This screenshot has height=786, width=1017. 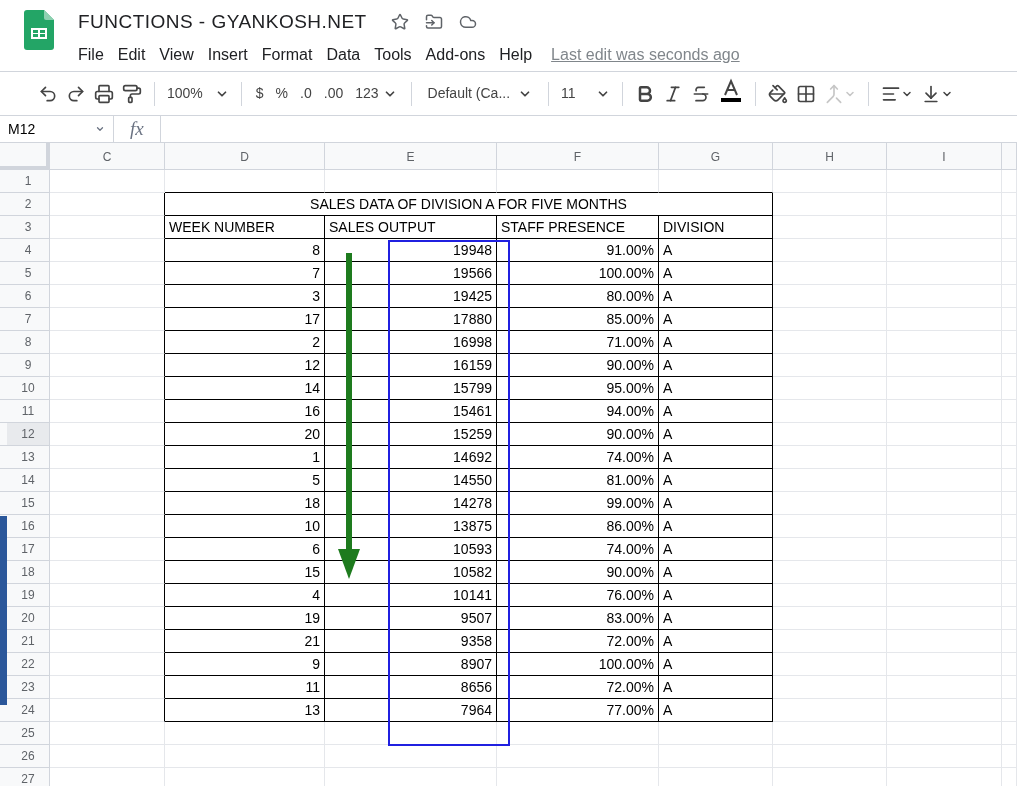 I want to click on table-cell: 8907, so click(x=411, y=664).